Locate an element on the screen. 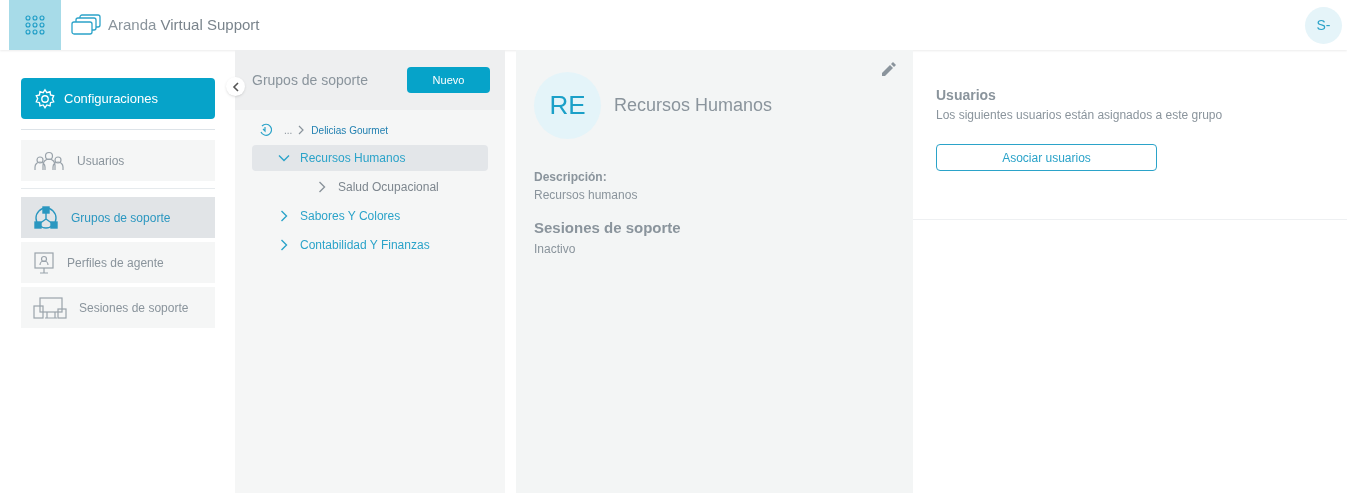  sidebar-item: Grupos de soporte is located at coordinates (118, 217).